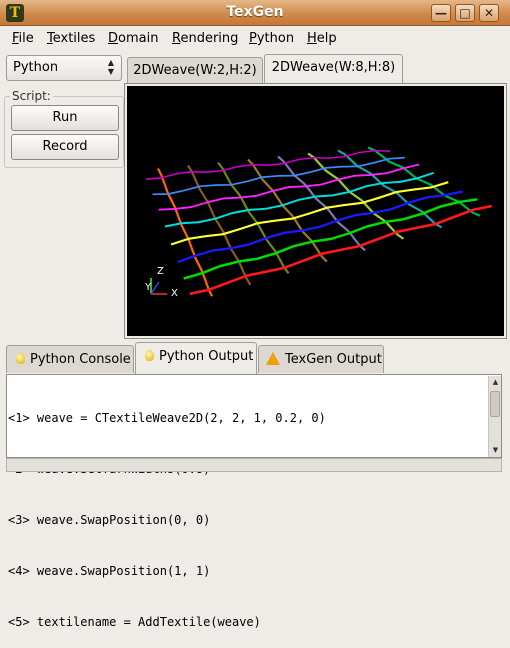  Describe the element at coordinates (322, 38) in the screenshot. I see `menu-help: Help` at that location.